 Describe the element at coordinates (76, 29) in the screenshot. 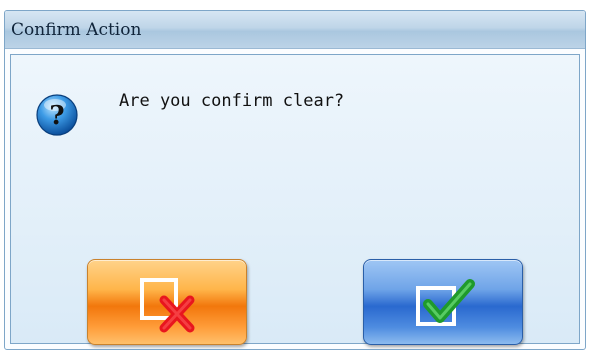

I see `dialog-title: Confirm Action` at that location.